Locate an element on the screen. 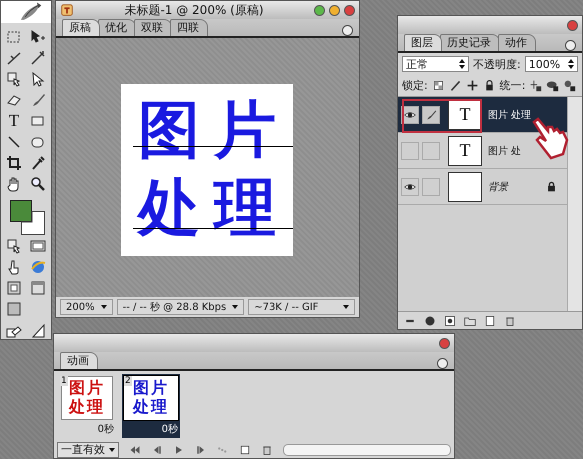  layer-name: 图片 处理 is located at coordinates (510, 115).